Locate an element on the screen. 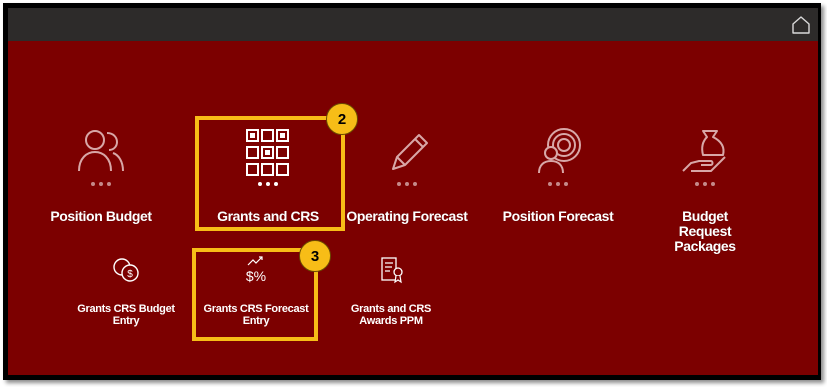  tile-label: Grants CRS Budget Entry is located at coordinates (126, 315).